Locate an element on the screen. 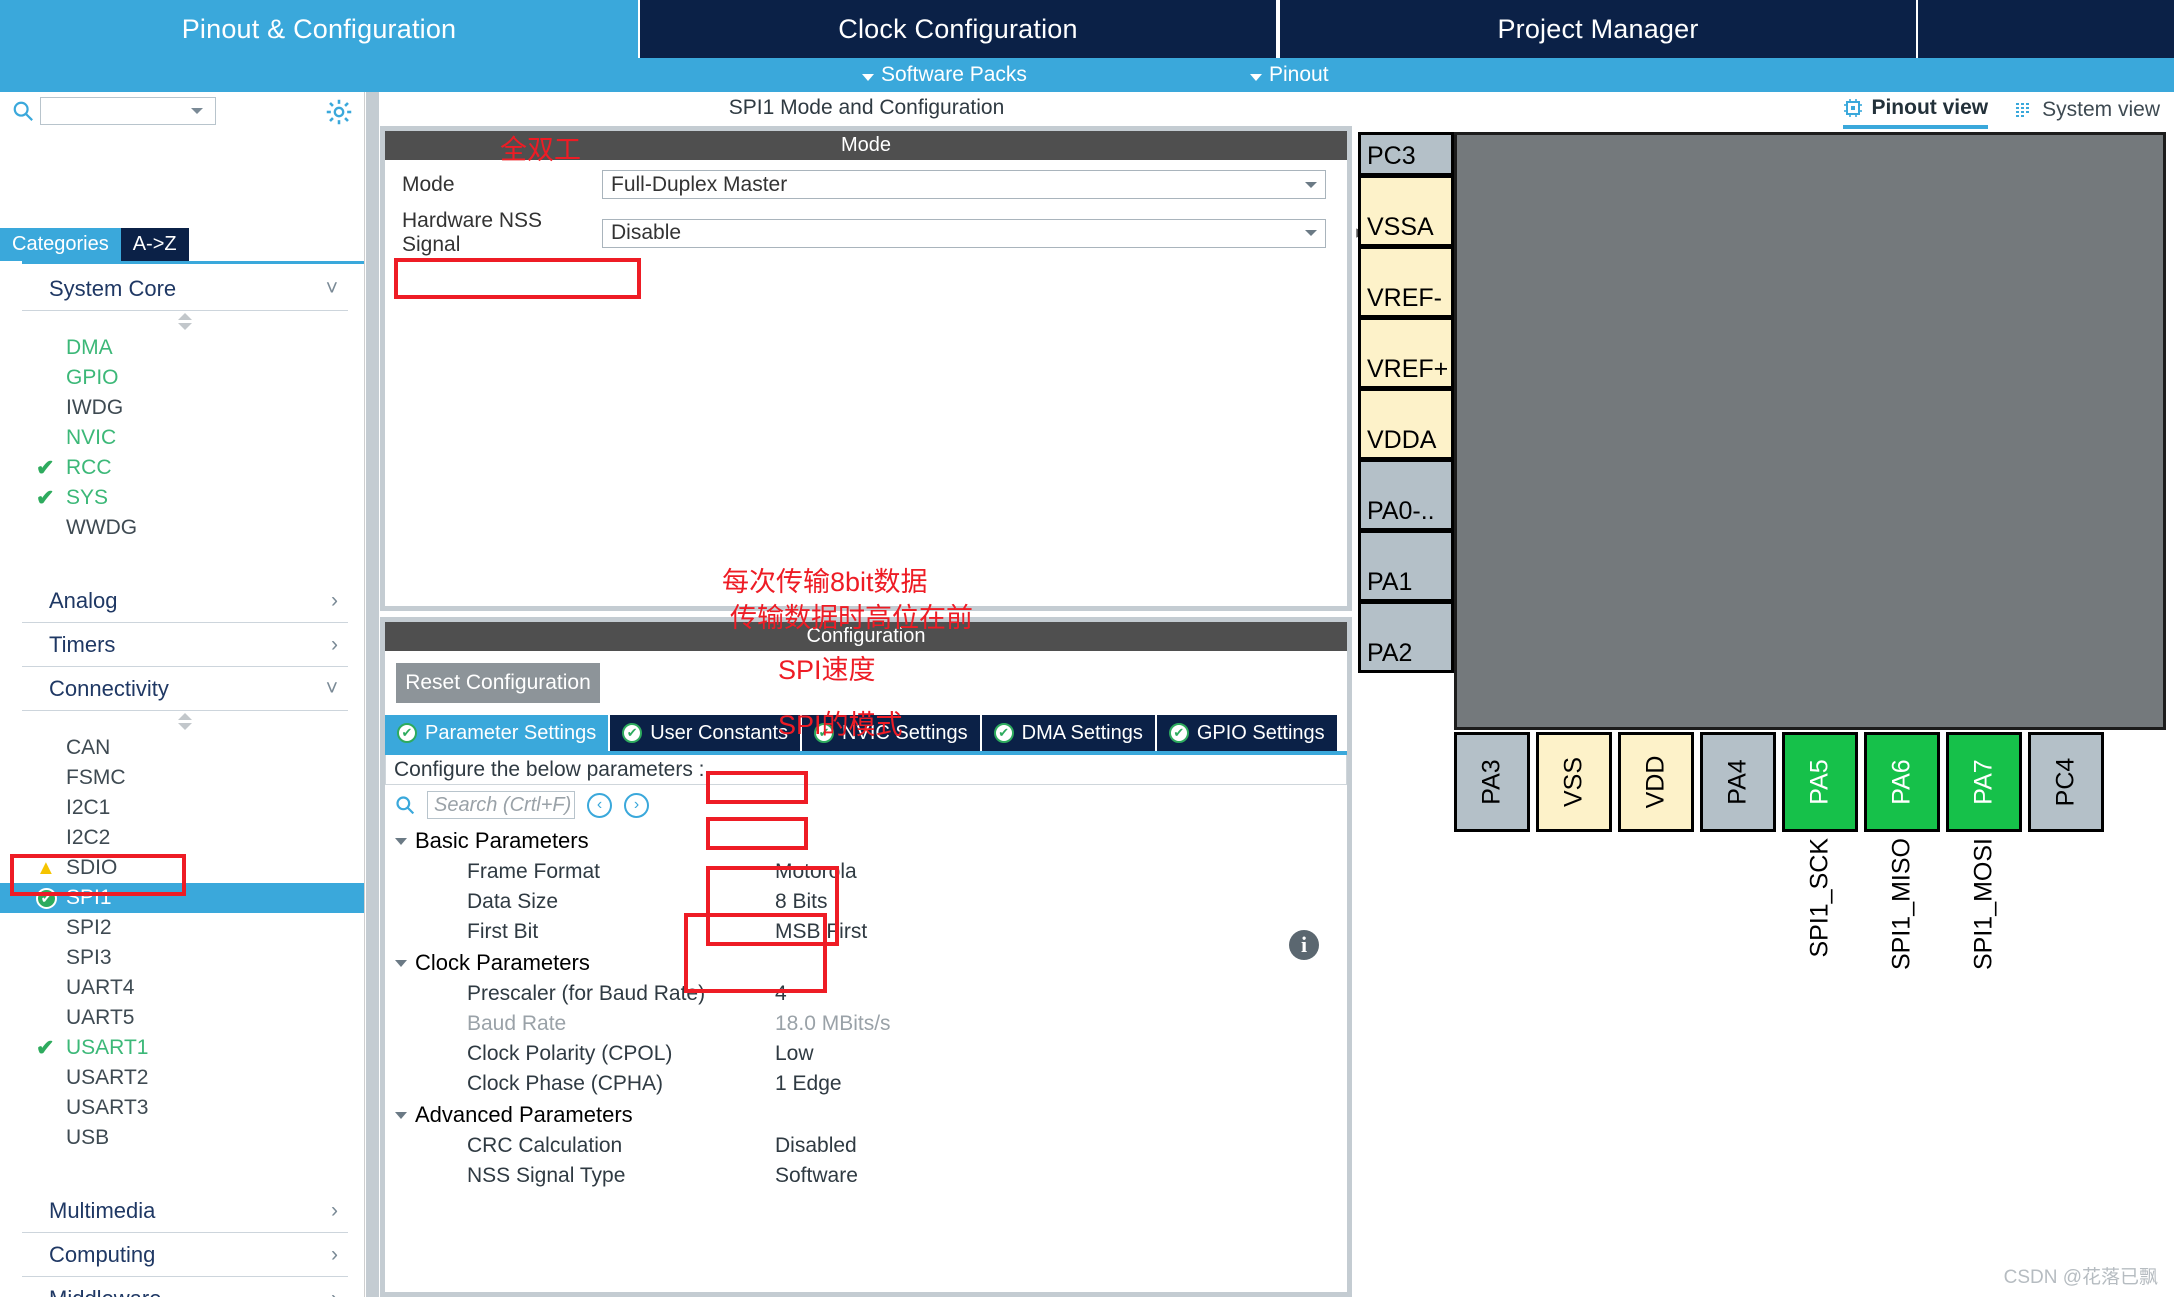 The width and height of the screenshot is (2174, 1297). sidebar-item-spi1: ✔ SPI1 is located at coordinates (182, 898).